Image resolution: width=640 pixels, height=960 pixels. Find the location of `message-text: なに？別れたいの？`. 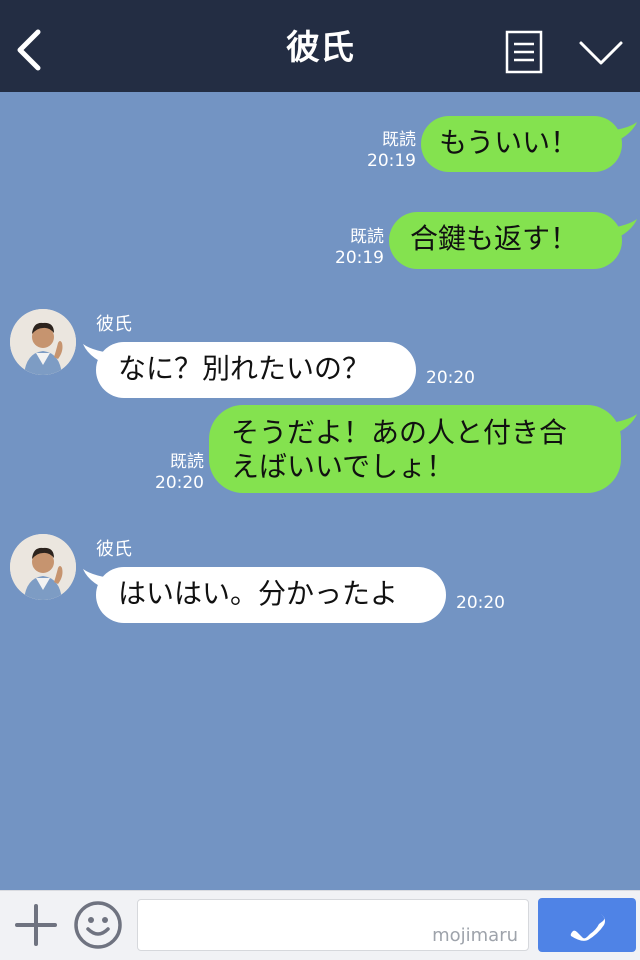

message-text: なに？別れたいの？ is located at coordinates (244, 368).